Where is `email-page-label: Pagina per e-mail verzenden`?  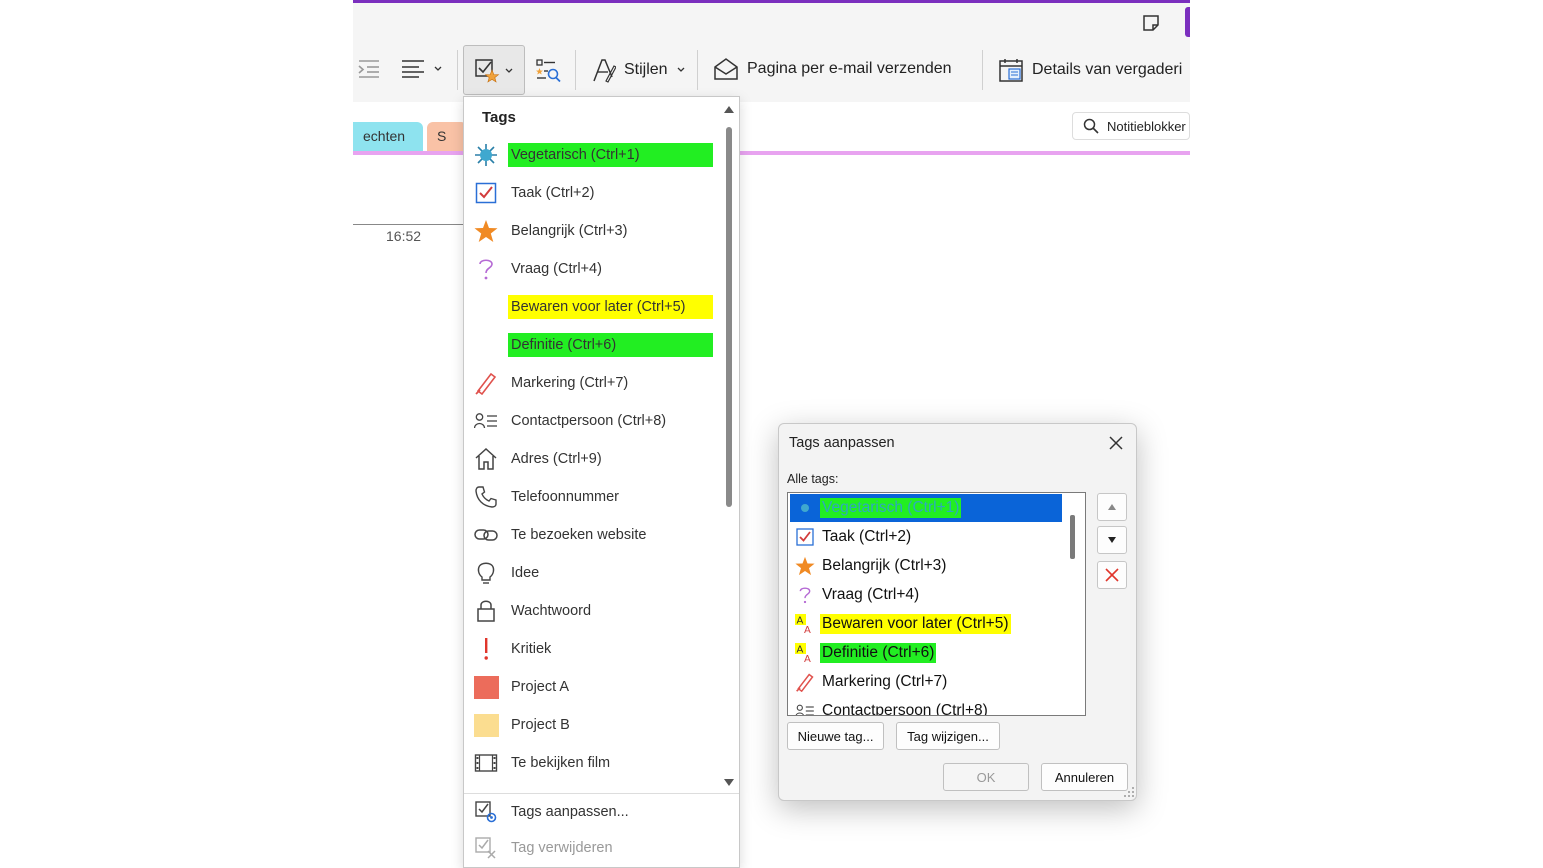
email-page-label: Pagina per e-mail verzenden is located at coordinates (849, 68).